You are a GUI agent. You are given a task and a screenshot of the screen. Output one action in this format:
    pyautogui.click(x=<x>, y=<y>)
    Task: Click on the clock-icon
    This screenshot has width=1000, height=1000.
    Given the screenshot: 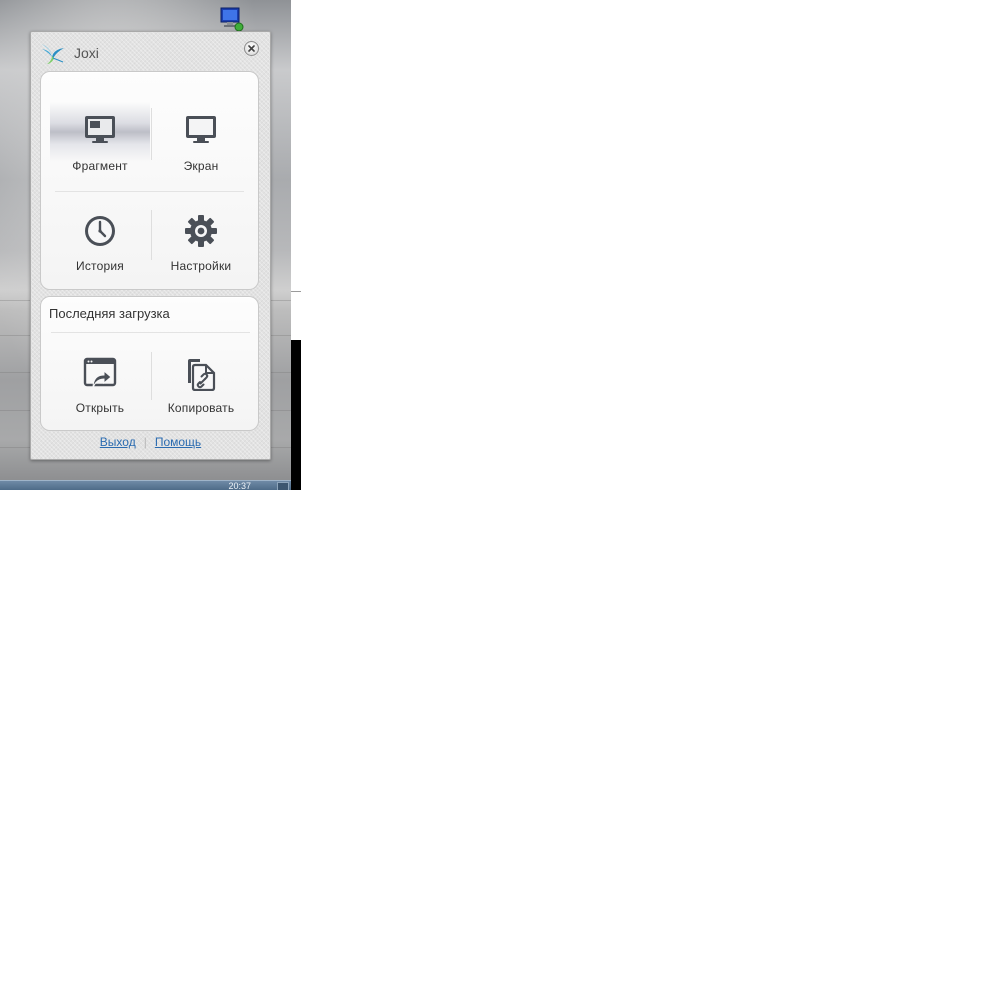 What is the action you would take?
    pyautogui.click(x=100, y=231)
    